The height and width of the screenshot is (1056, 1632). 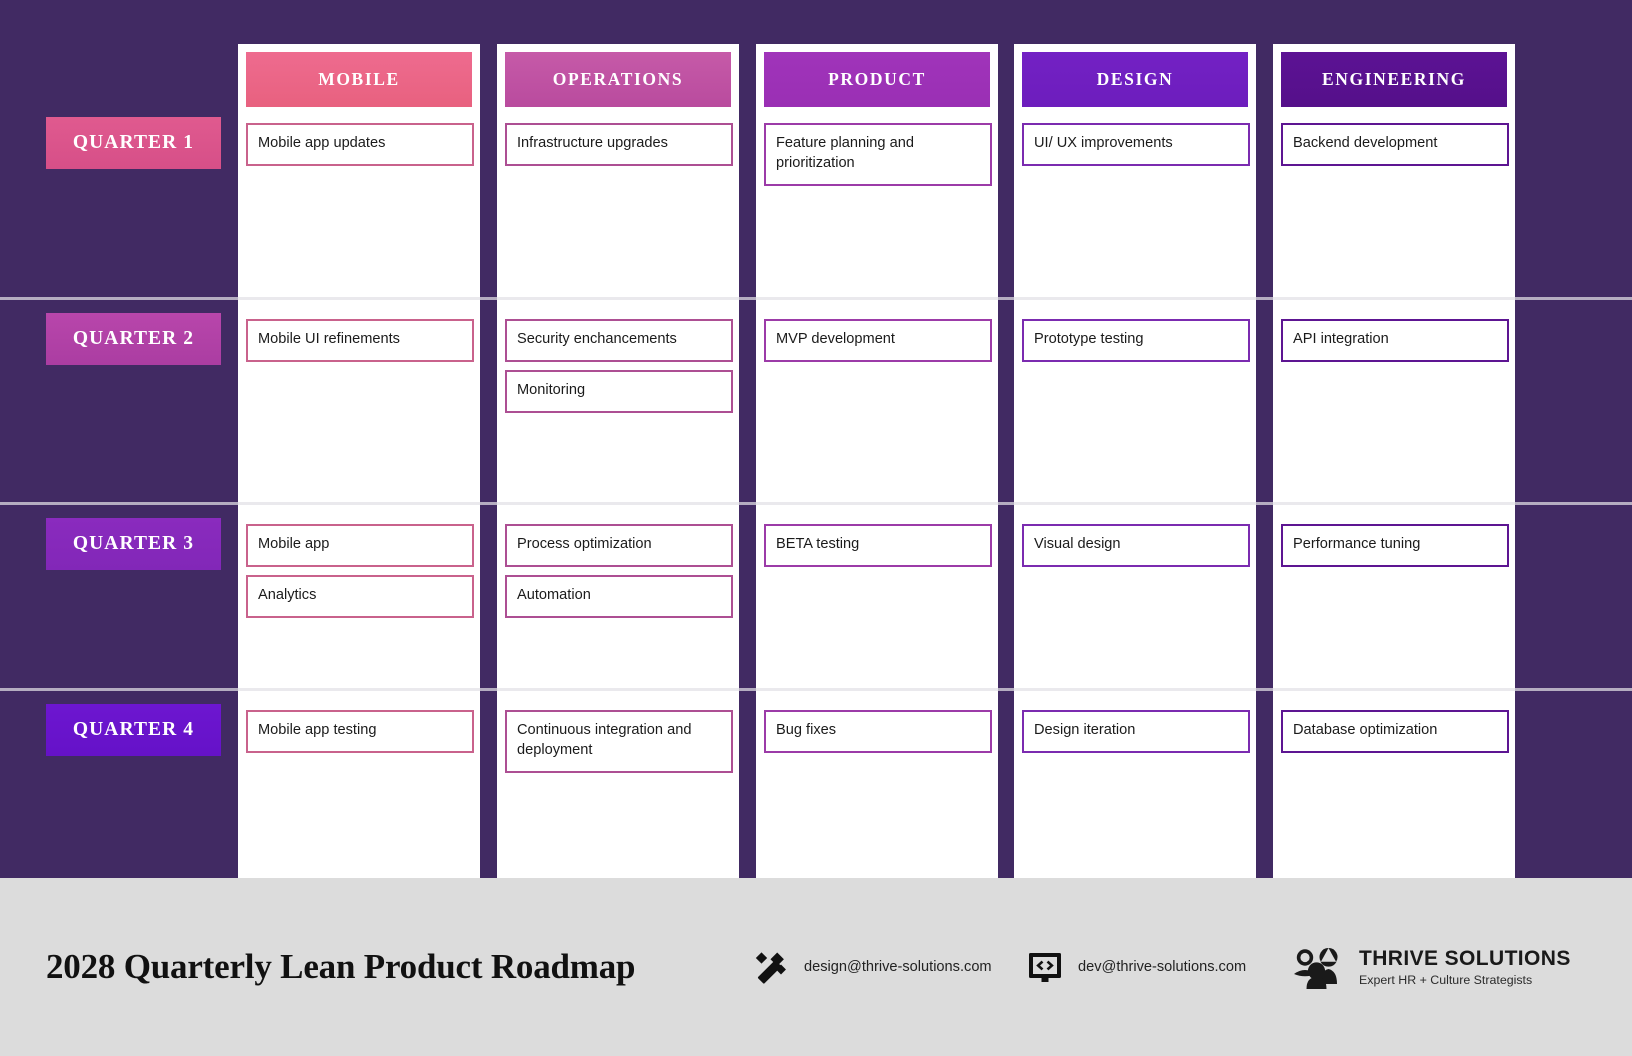 What do you see at coordinates (619, 741) in the screenshot?
I see `task-card: Continuous integration and deployment` at bounding box center [619, 741].